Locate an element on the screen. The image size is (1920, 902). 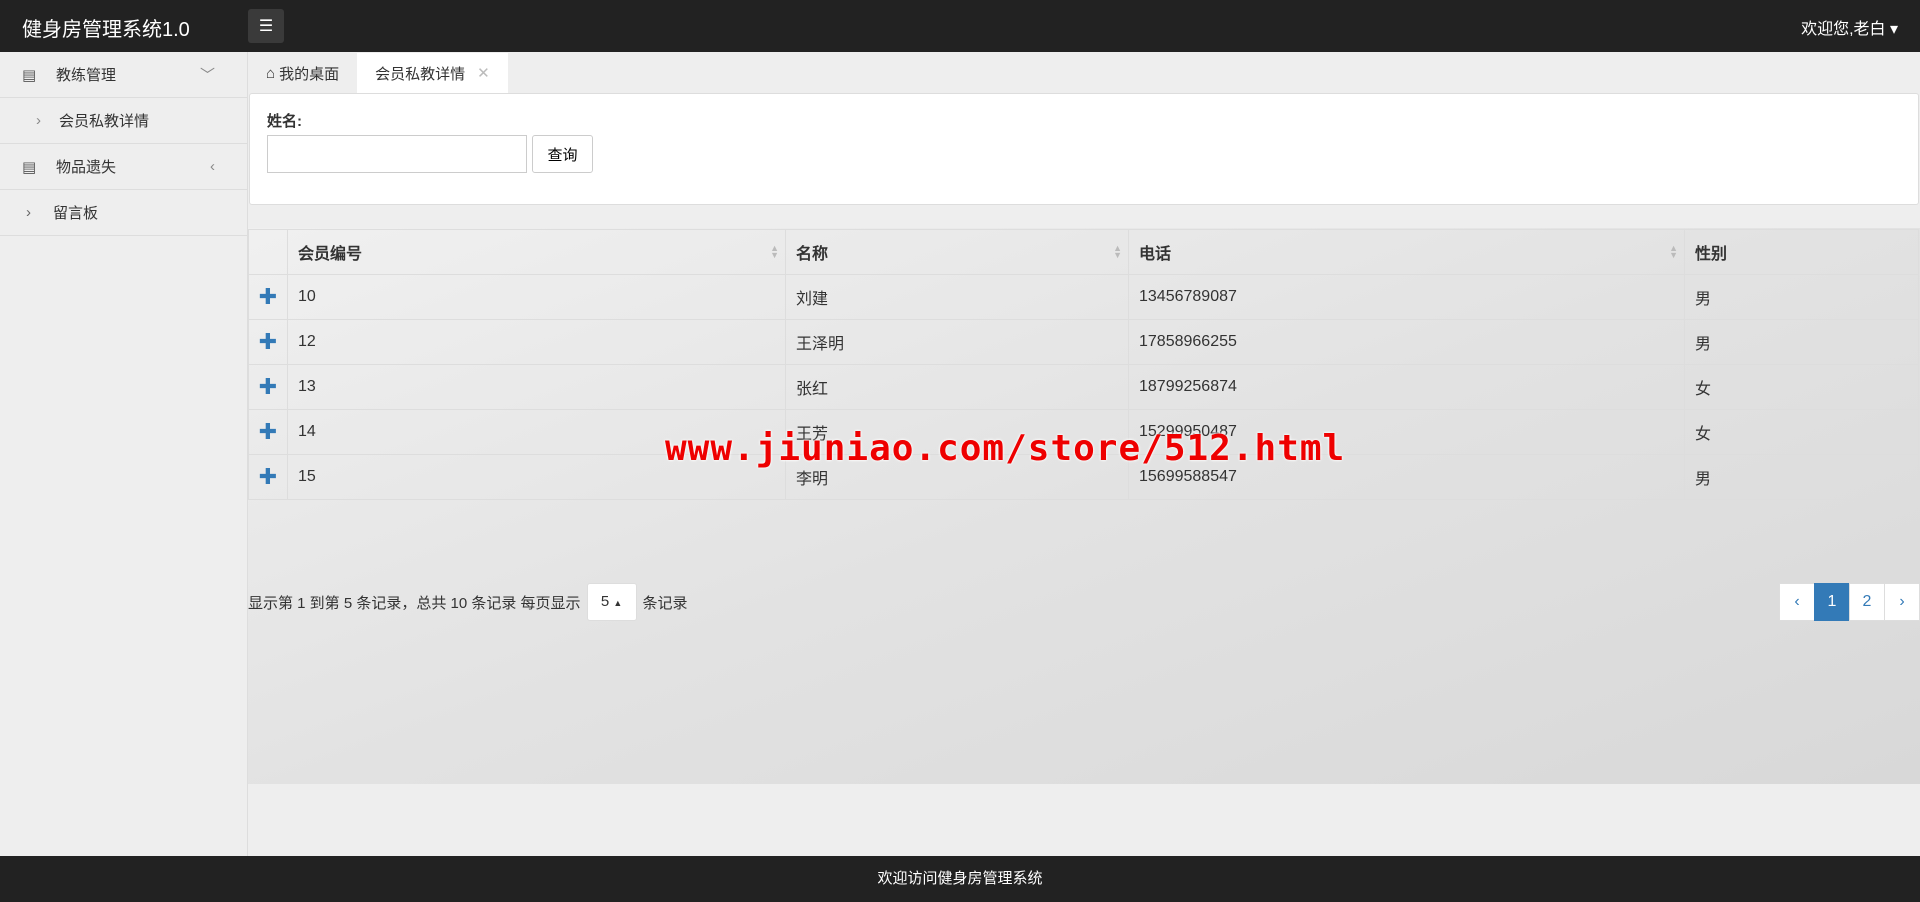
app-title: 健身房管理系统1.0 is located at coordinates (106, 30).